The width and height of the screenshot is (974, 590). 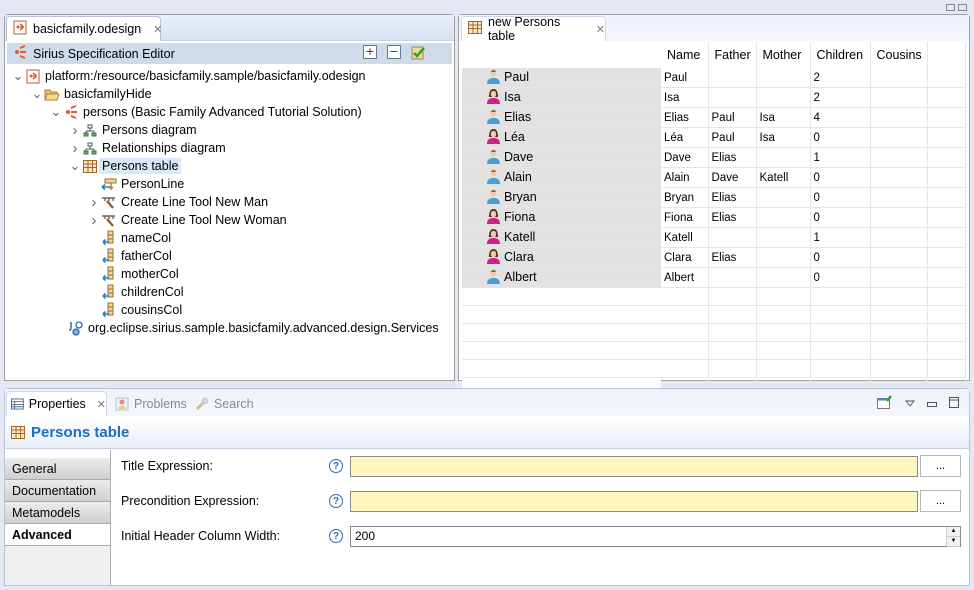 What do you see at coordinates (230, 310) in the screenshot?
I see `tree-item: cousinsCol` at bounding box center [230, 310].